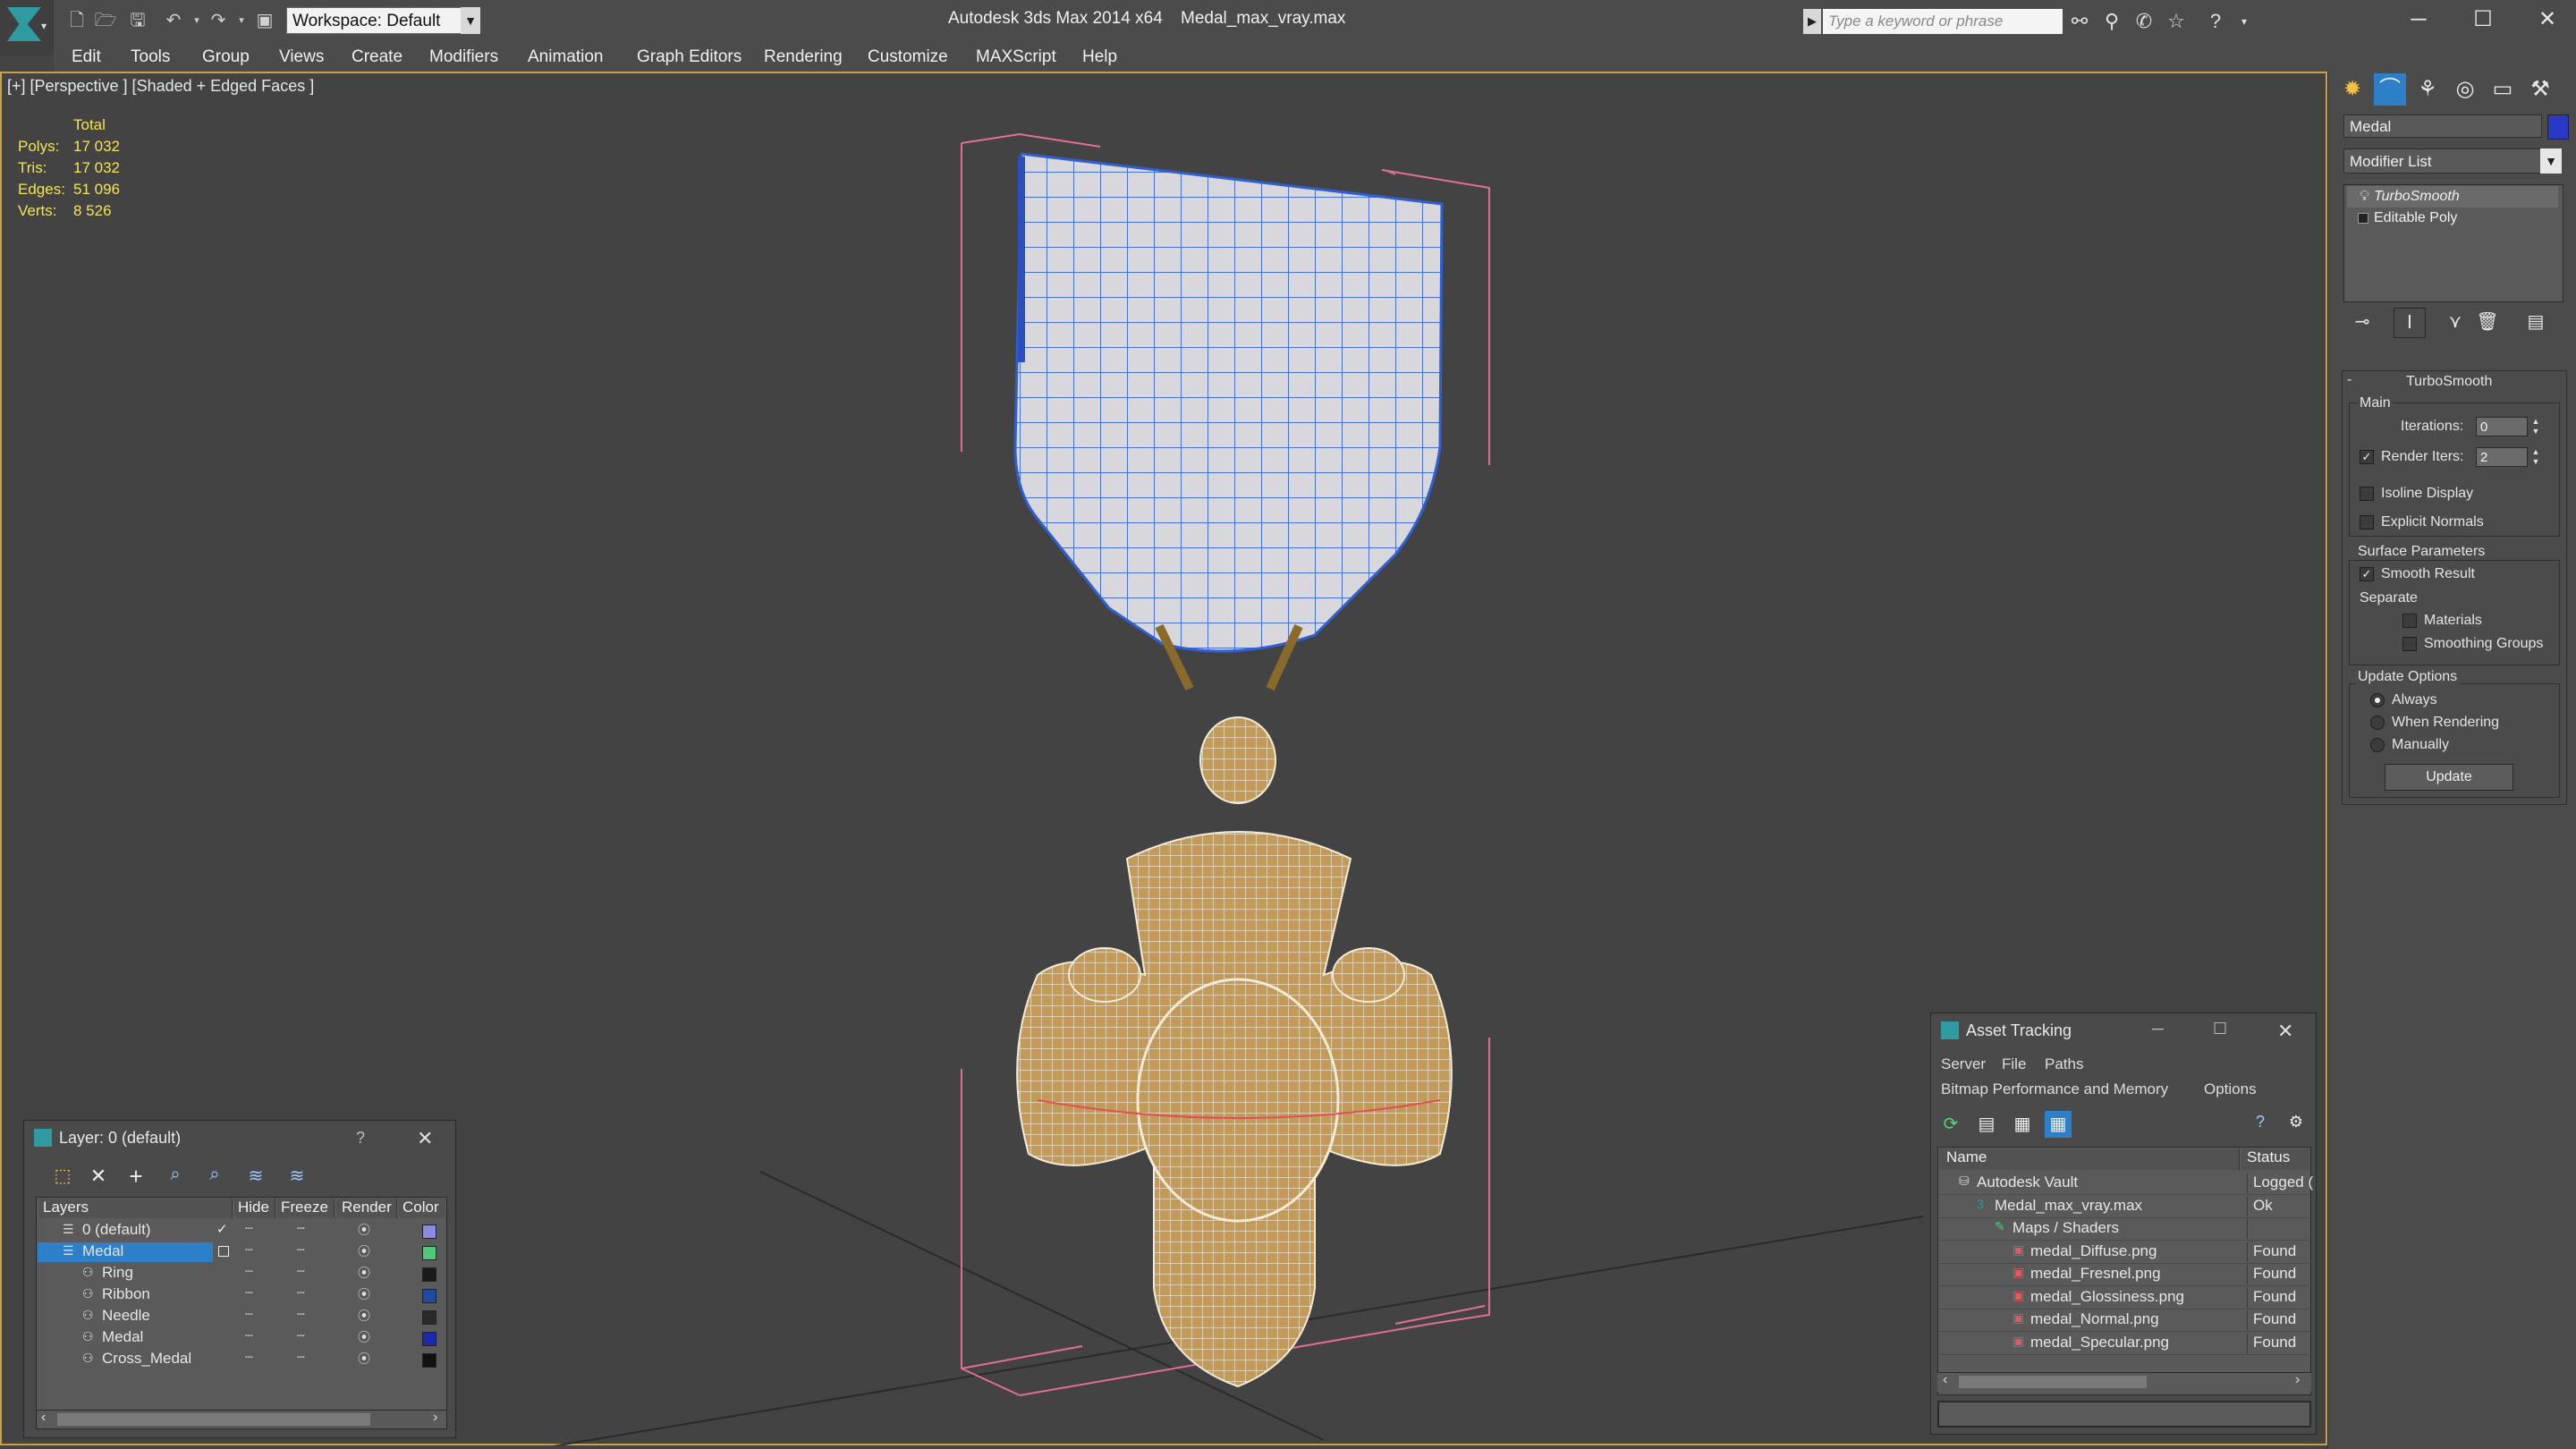  I want to click on menu-bitmap-performance: Bitmap Performance and Memory, so click(2054, 1089).